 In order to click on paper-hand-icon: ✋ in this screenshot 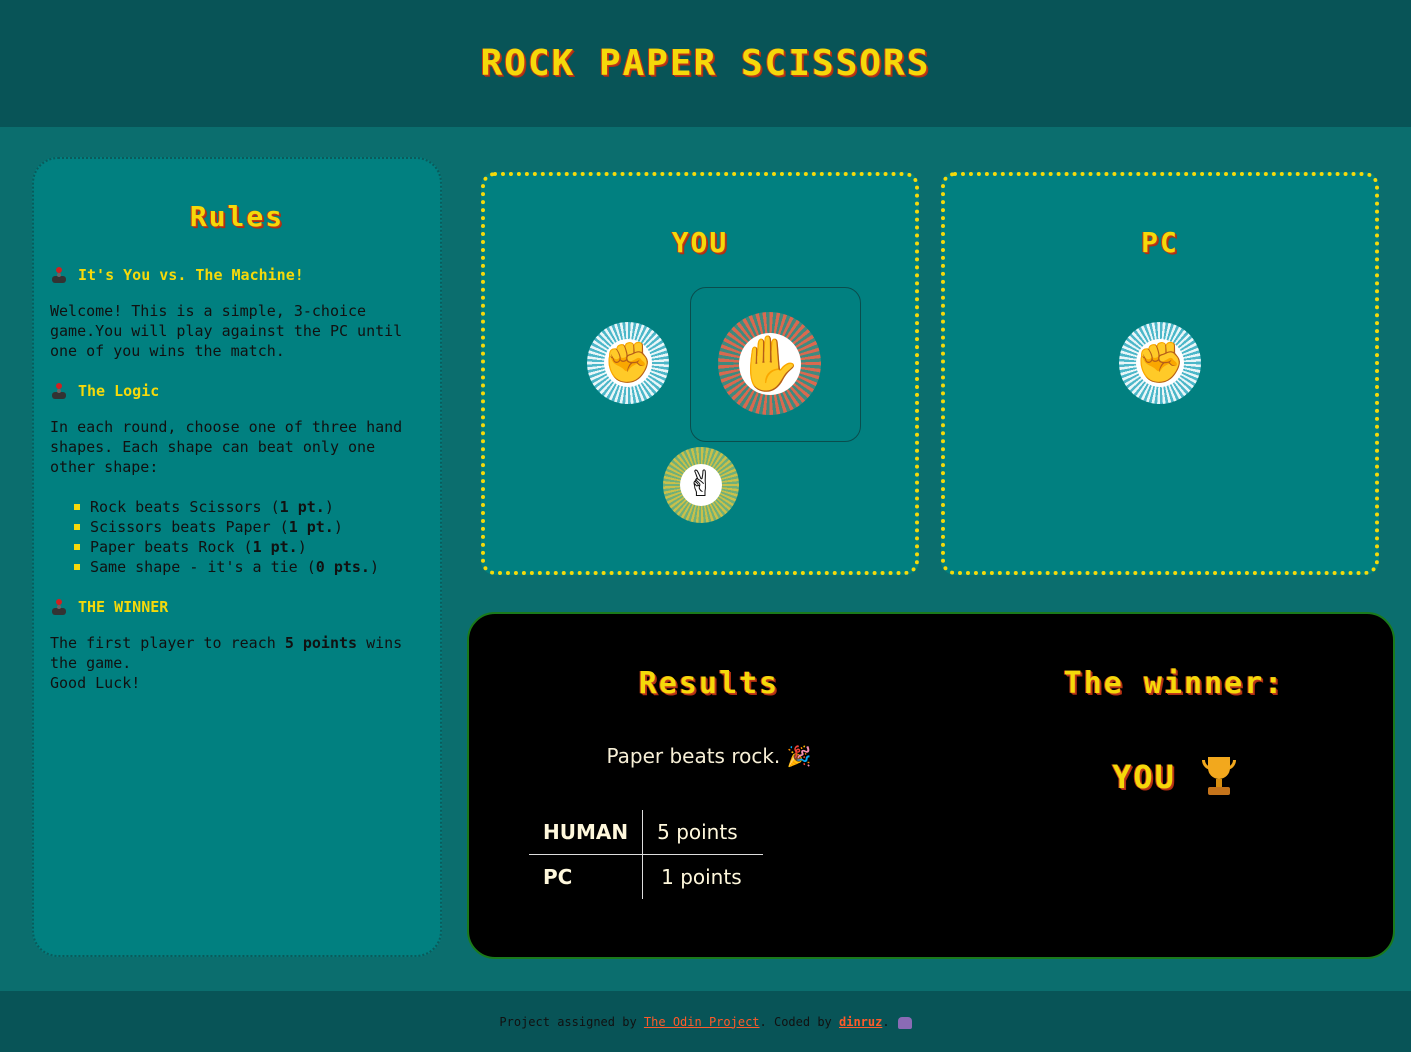, I will do `click(769, 363)`.